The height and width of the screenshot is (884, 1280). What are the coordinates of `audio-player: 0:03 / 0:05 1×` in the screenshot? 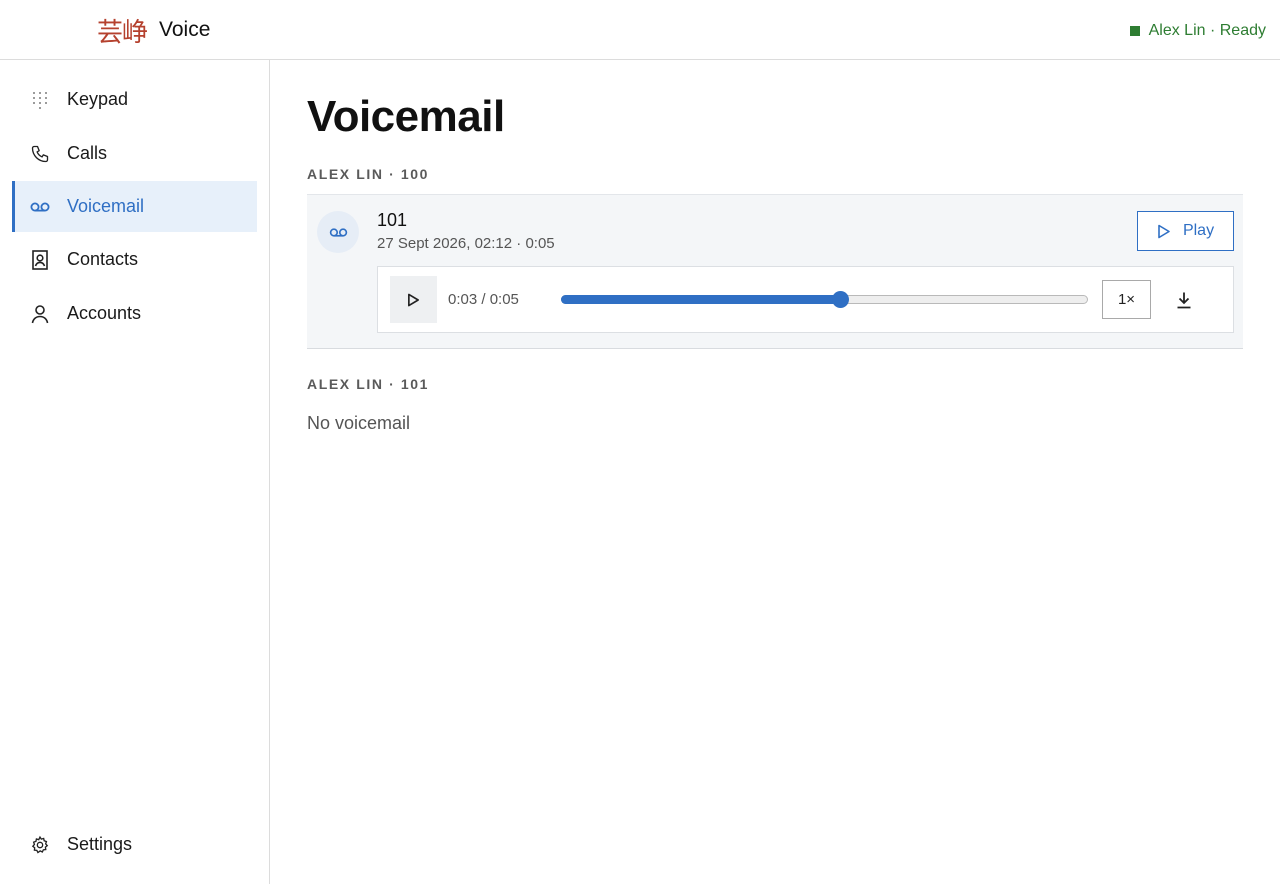 It's located at (805, 299).